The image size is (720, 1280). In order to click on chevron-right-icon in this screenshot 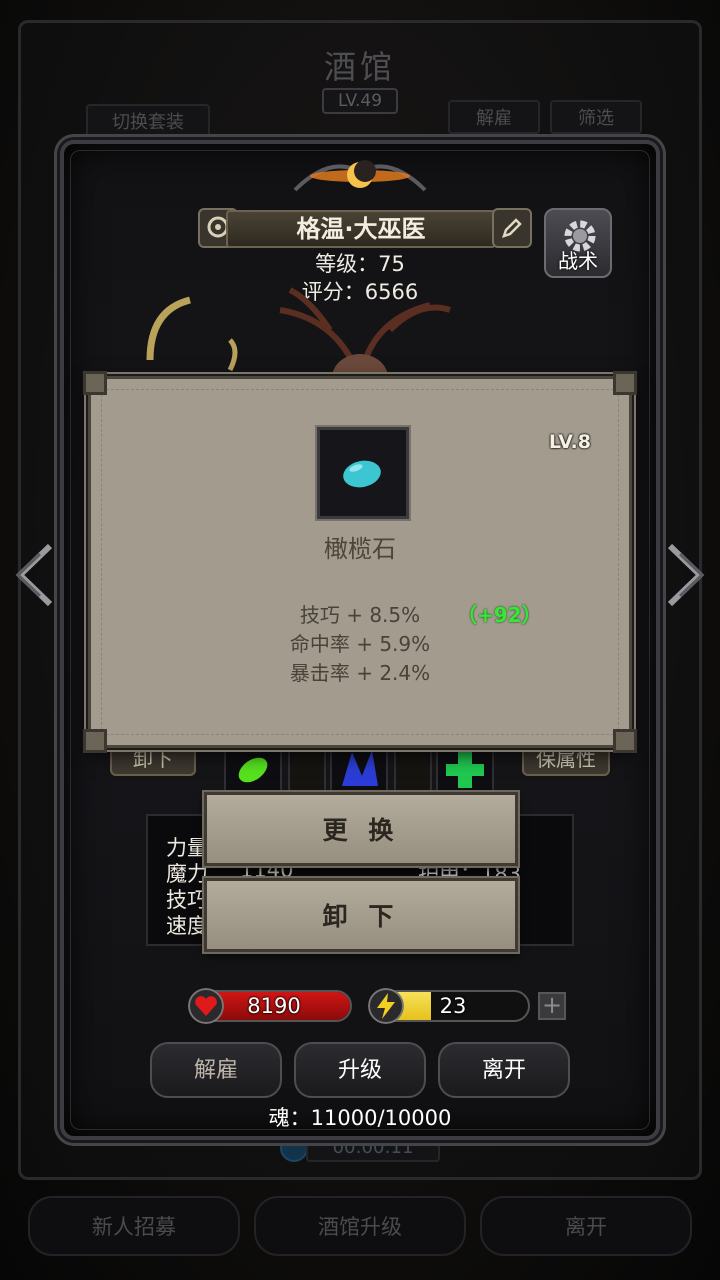, I will do `click(686, 575)`.